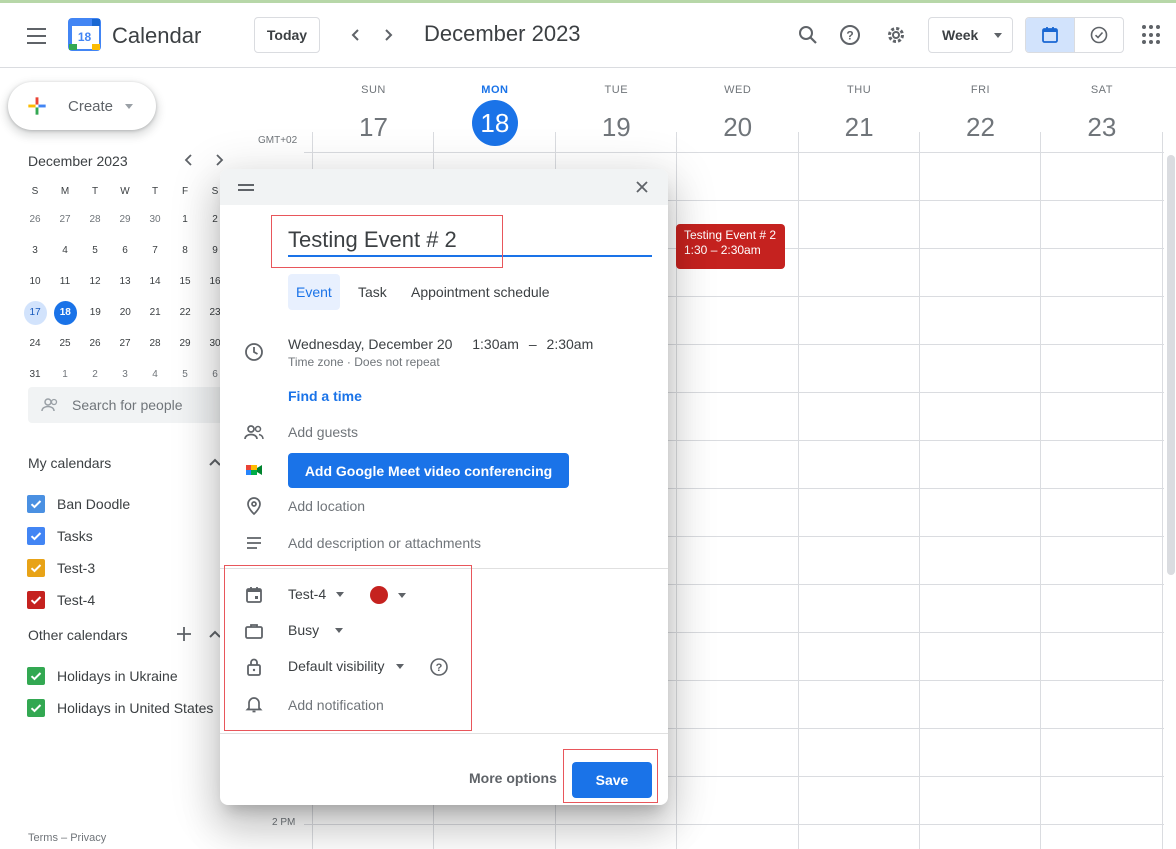  What do you see at coordinates (125, 282) in the screenshot?
I see `mini-day: 13` at bounding box center [125, 282].